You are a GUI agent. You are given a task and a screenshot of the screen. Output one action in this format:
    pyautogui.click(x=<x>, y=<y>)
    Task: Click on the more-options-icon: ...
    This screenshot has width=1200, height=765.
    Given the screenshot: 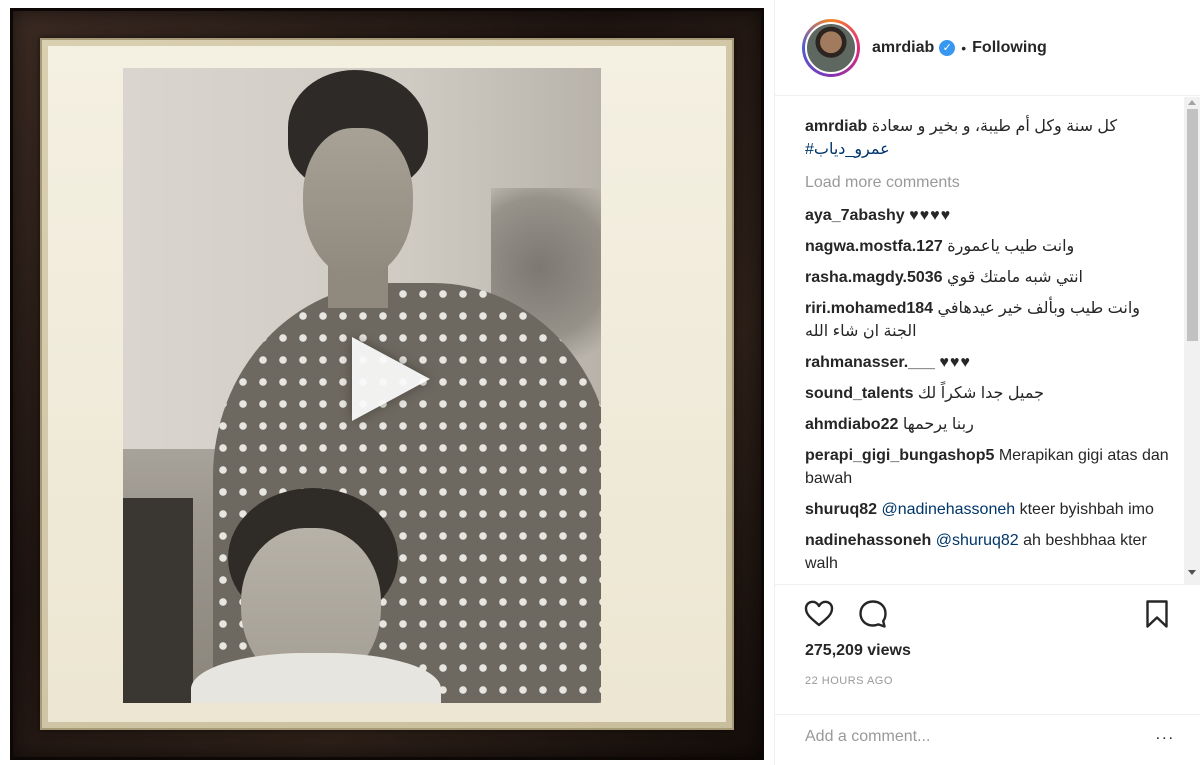 What is the action you would take?
    pyautogui.click(x=1165, y=735)
    